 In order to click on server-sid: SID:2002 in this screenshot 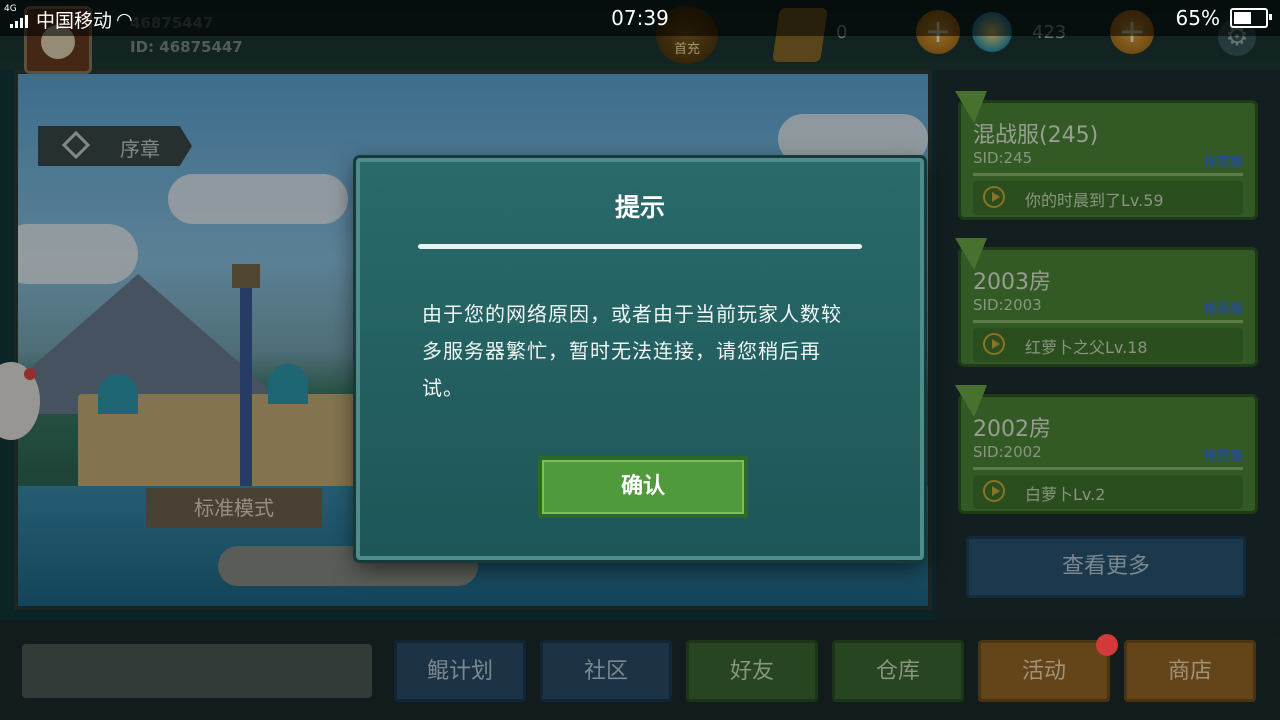, I will do `click(1007, 452)`.